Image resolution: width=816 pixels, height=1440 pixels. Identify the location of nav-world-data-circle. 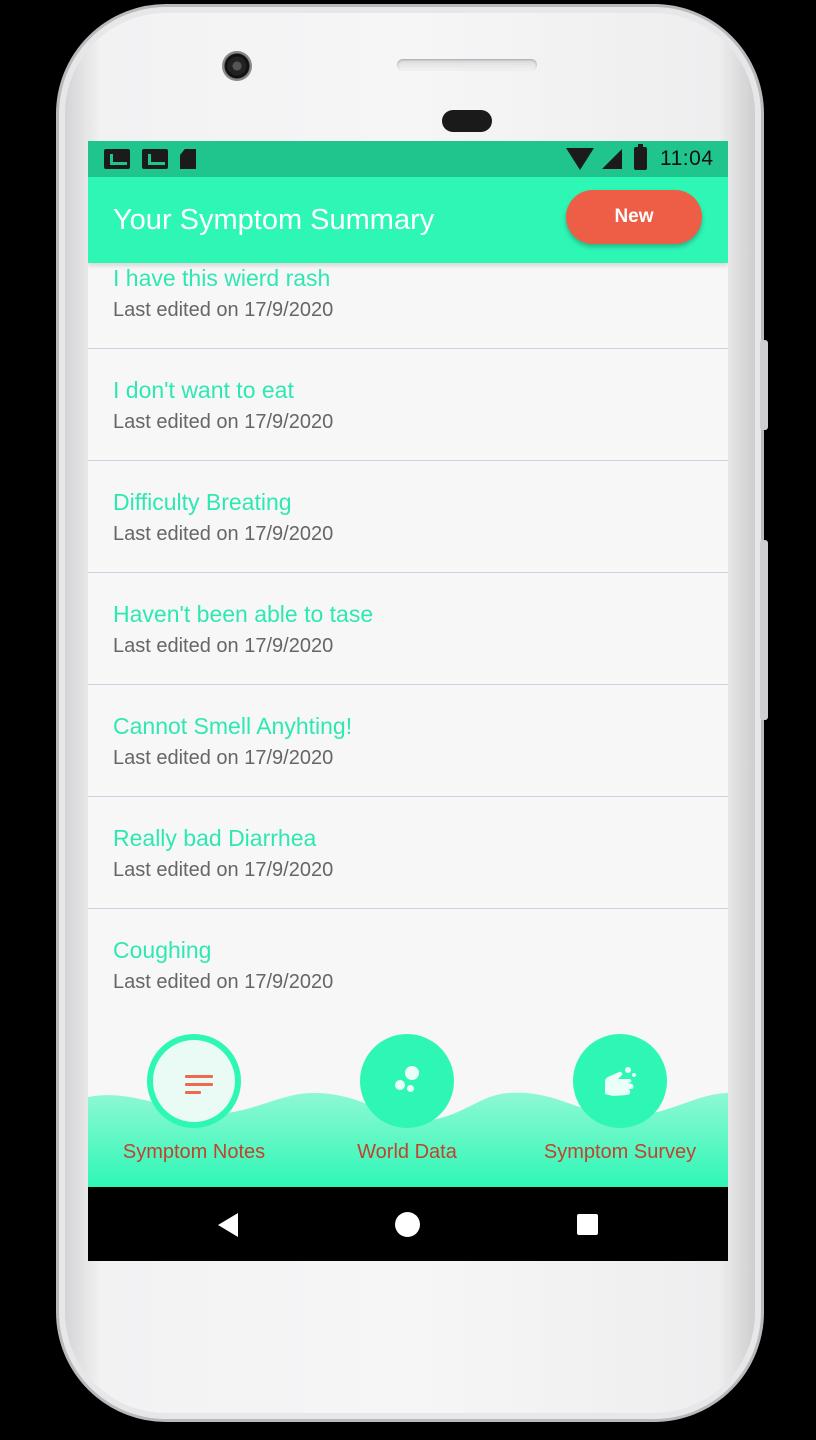
(407, 1081).